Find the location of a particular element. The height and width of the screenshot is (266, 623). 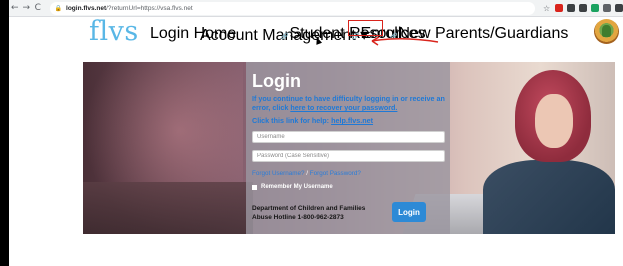

help-line: Click this link for help: help.flvs.net is located at coordinates (312, 120).